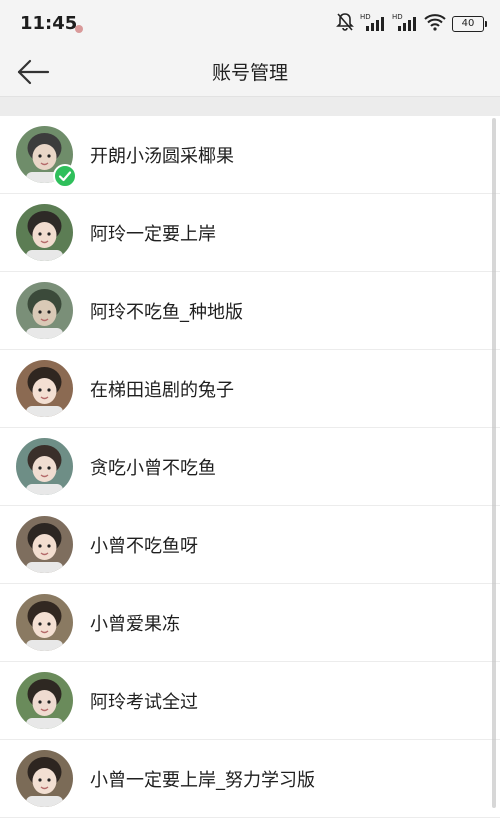  What do you see at coordinates (435, 24) in the screenshot?
I see `wifi-icon` at bounding box center [435, 24].